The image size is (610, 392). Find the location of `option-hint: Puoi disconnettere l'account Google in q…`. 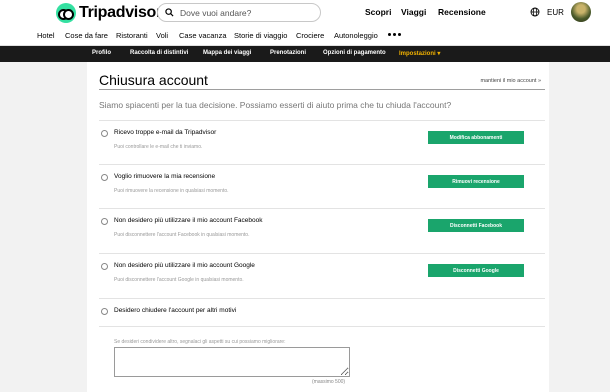

option-hint: Puoi disconnettere l'account Google in q… is located at coordinates (179, 280).